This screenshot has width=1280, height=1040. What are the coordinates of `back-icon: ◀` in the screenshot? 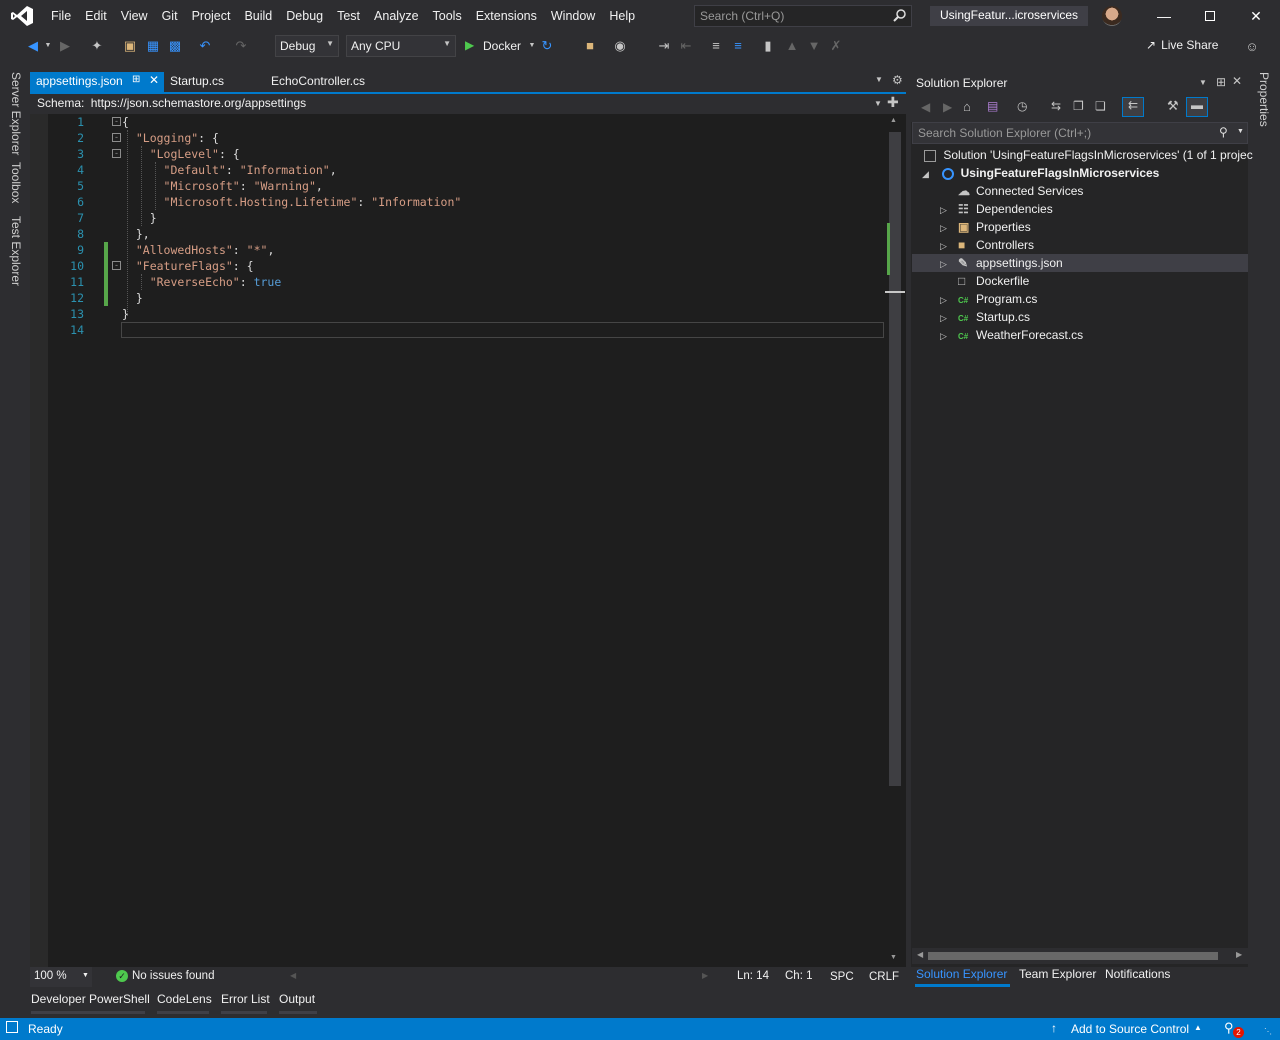 It's located at (925, 107).